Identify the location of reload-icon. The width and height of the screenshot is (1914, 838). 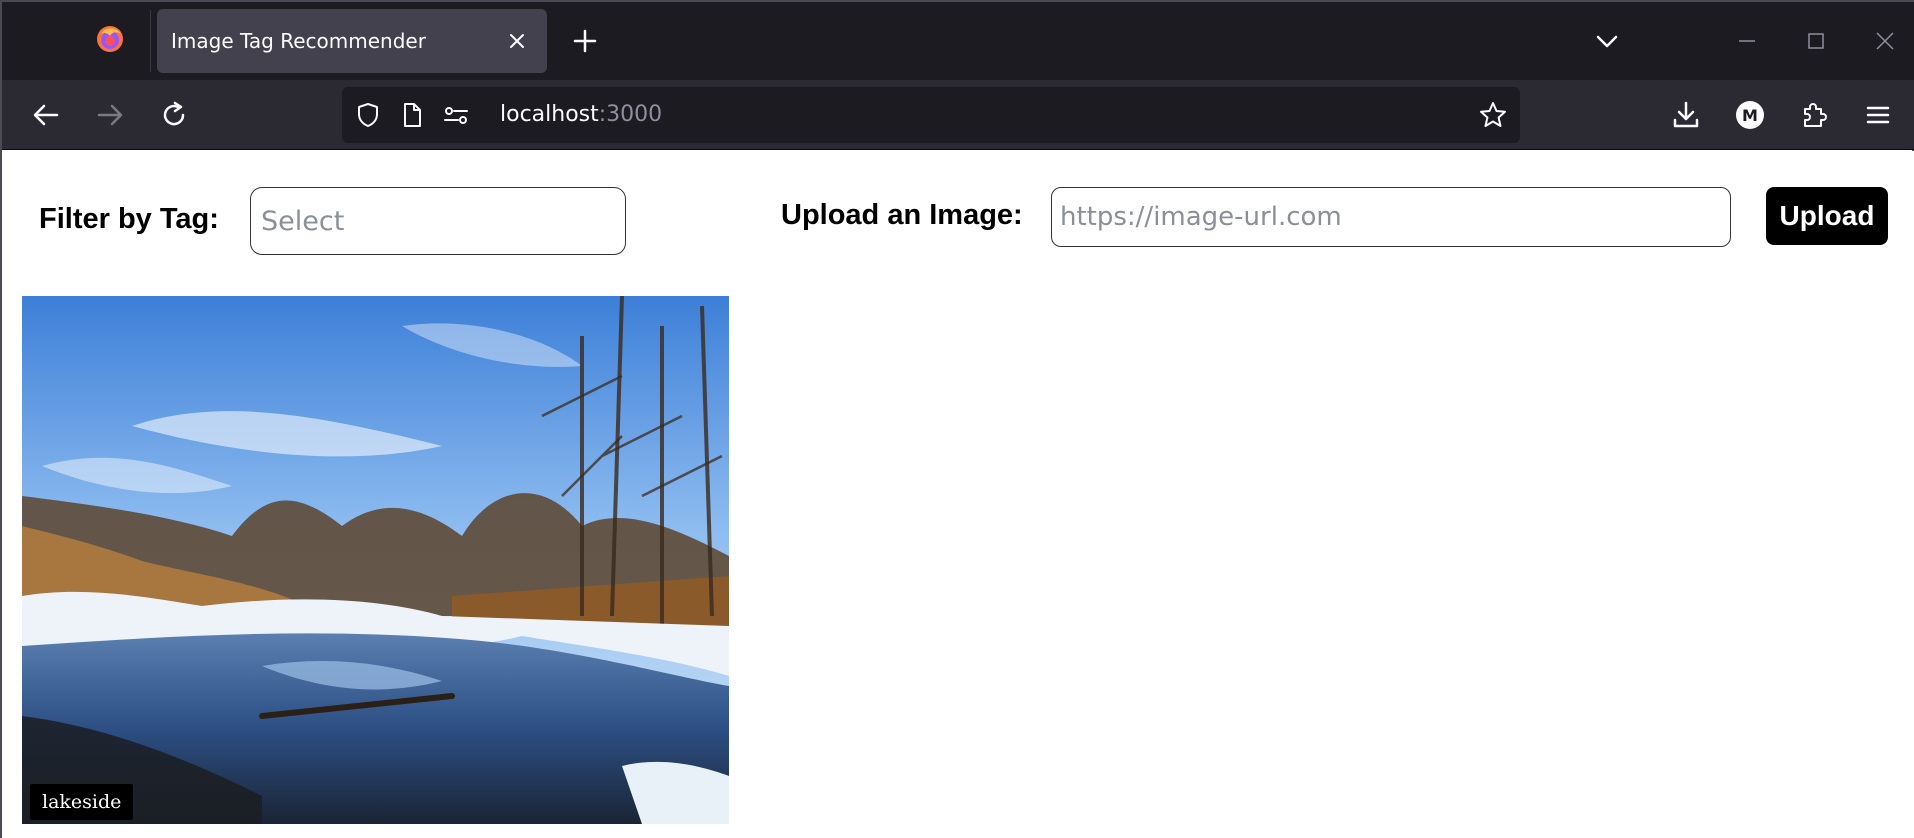
(174, 113).